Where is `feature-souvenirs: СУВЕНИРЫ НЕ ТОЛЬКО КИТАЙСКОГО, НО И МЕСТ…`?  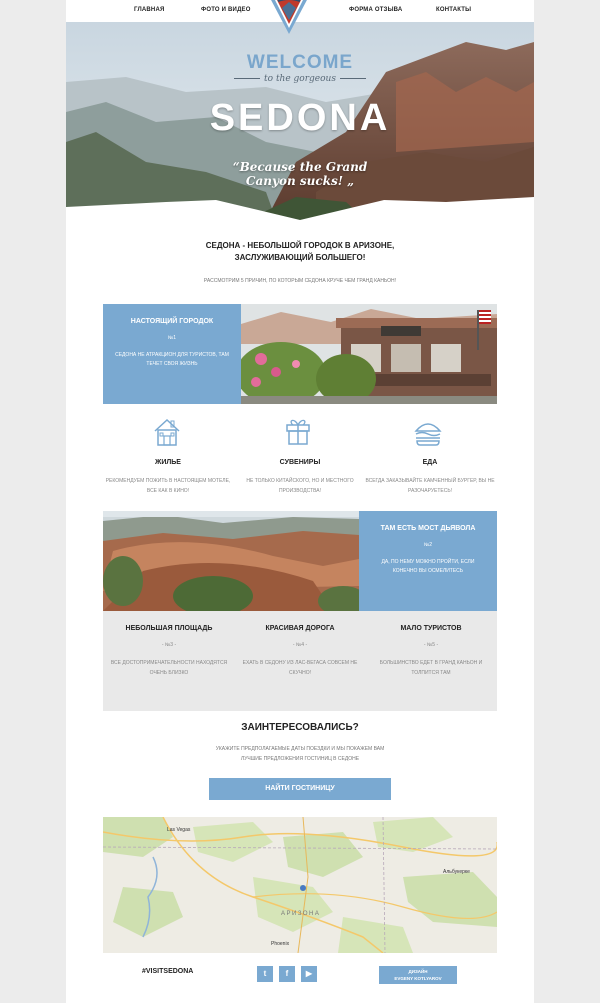 feature-souvenirs: СУВЕНИРЫ НЕ ТОЛЬКО КИТАЙСКОГО, НО И МЕСТ… is located at coordinates (300, 477).